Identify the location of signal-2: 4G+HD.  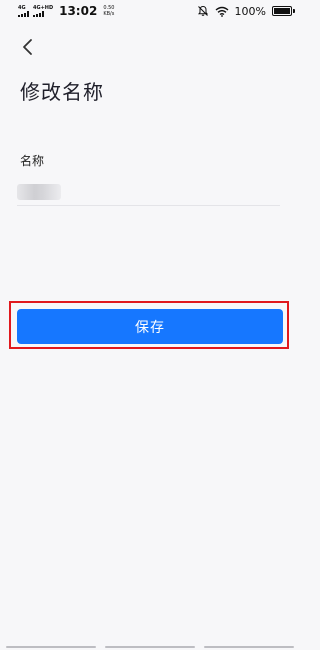
(43, 11).